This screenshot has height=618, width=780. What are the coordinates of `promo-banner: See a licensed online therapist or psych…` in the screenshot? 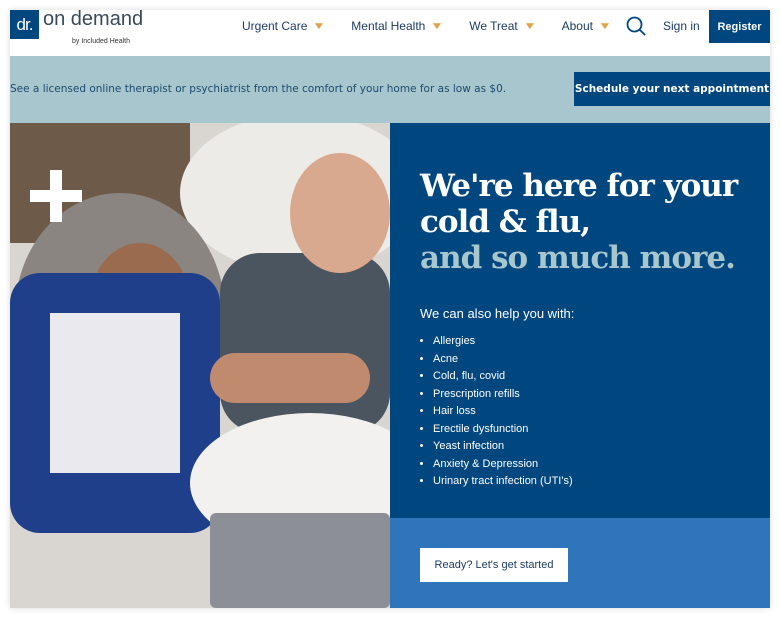 It's located at (390, 89).